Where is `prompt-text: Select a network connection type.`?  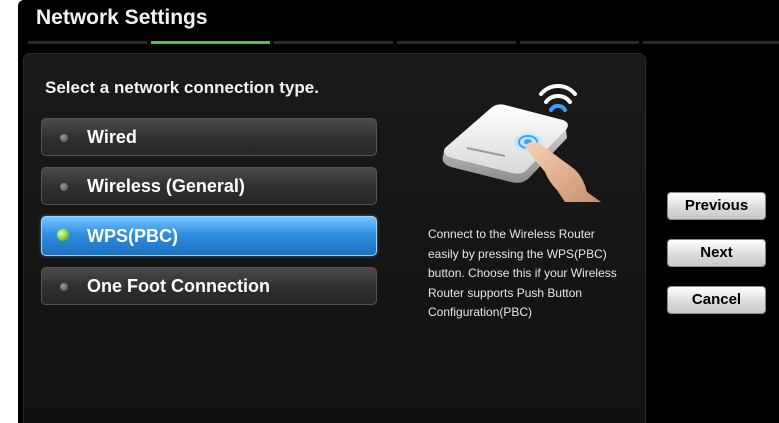 prompt-text: Select a network connection type. is located at coordinates (182, 87).